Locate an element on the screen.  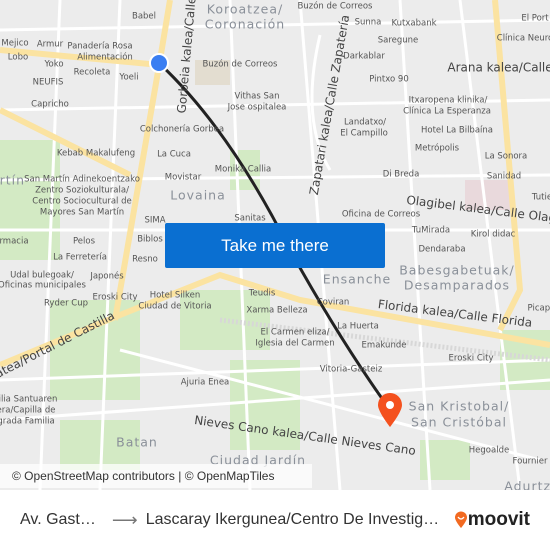
map-label: TuMirada is located at coordinates (431, 230).